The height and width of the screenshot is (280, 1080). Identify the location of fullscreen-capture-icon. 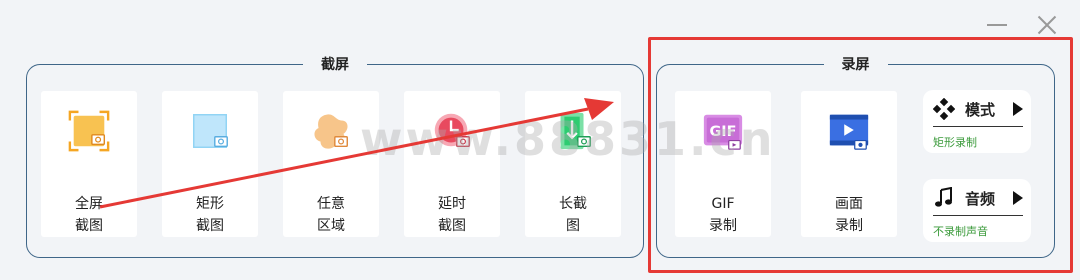
(89, 131).